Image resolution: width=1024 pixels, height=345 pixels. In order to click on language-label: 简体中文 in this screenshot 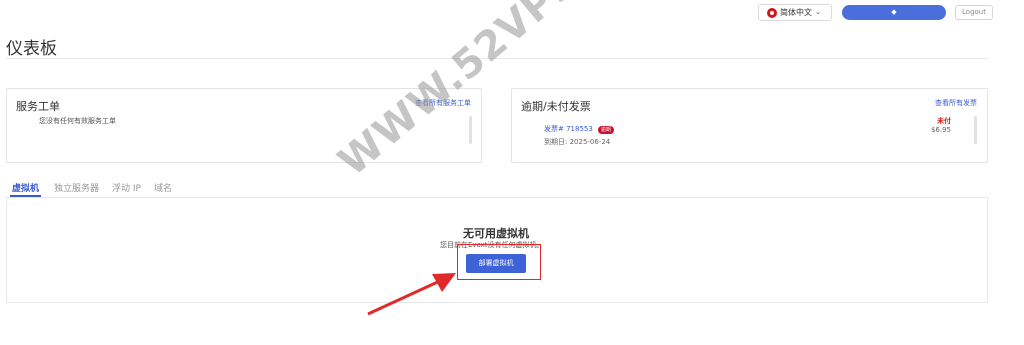, I will do `click(796, 12)`.